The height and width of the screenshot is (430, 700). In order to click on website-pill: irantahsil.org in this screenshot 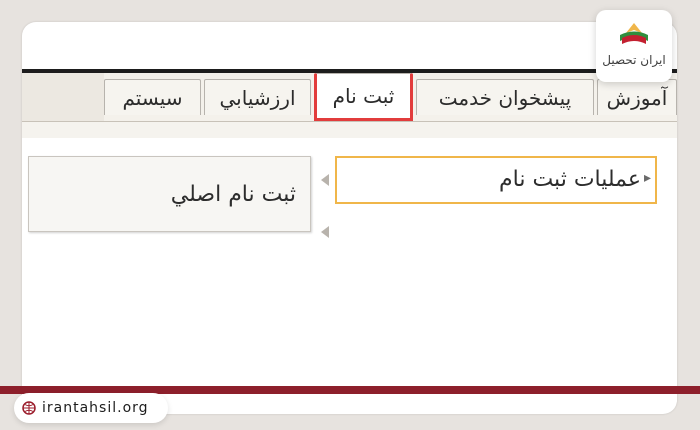, I will do `click(91, 408)`.